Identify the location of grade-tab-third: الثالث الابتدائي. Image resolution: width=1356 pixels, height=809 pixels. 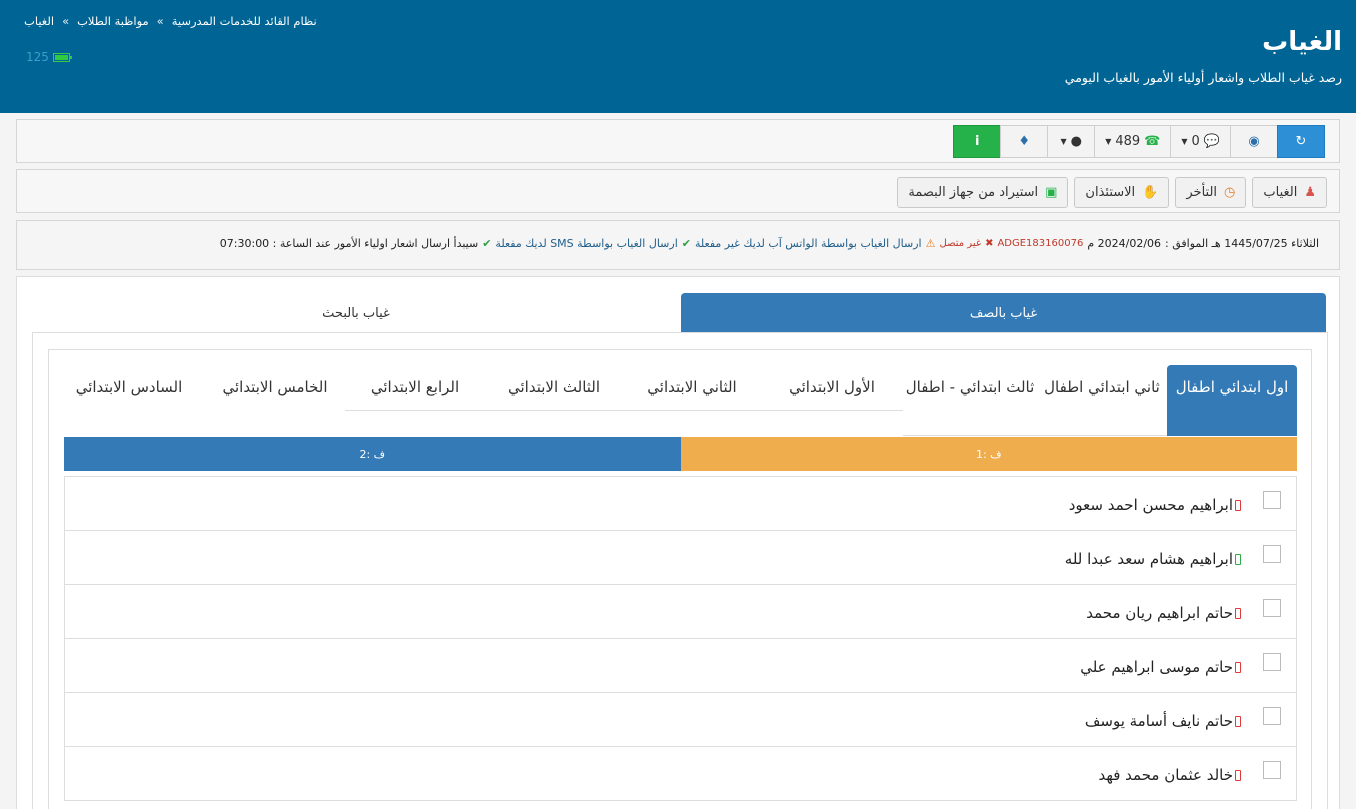
(554, 400).